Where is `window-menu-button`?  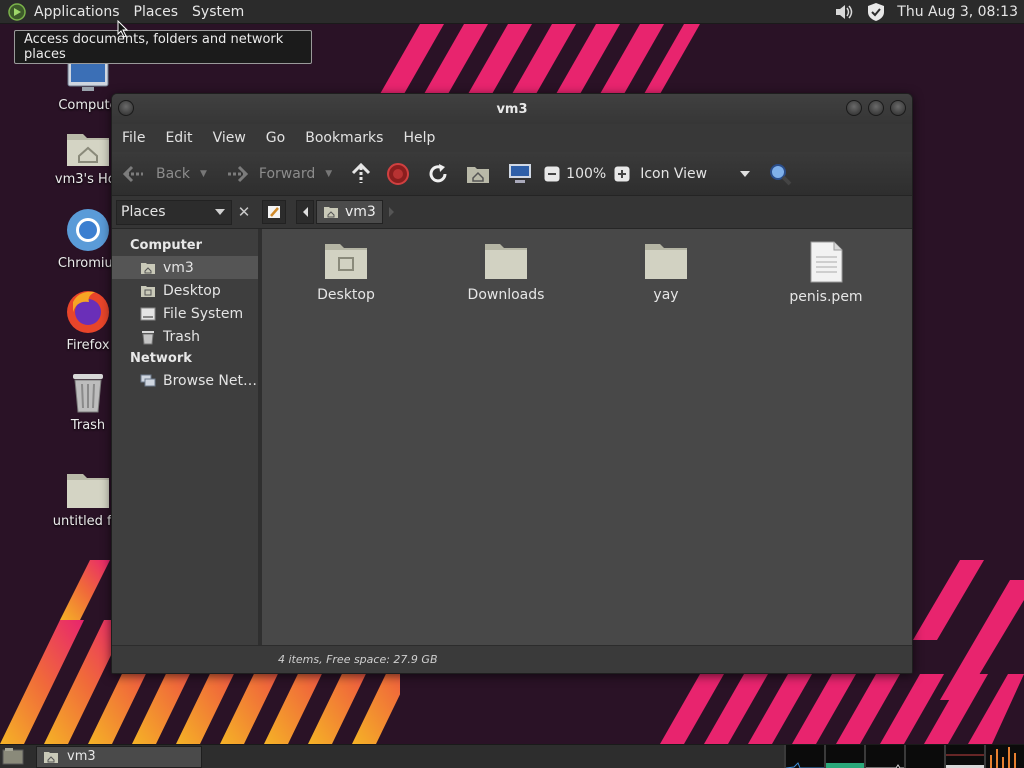
window-menu-button is located at coordinates (126, 108).